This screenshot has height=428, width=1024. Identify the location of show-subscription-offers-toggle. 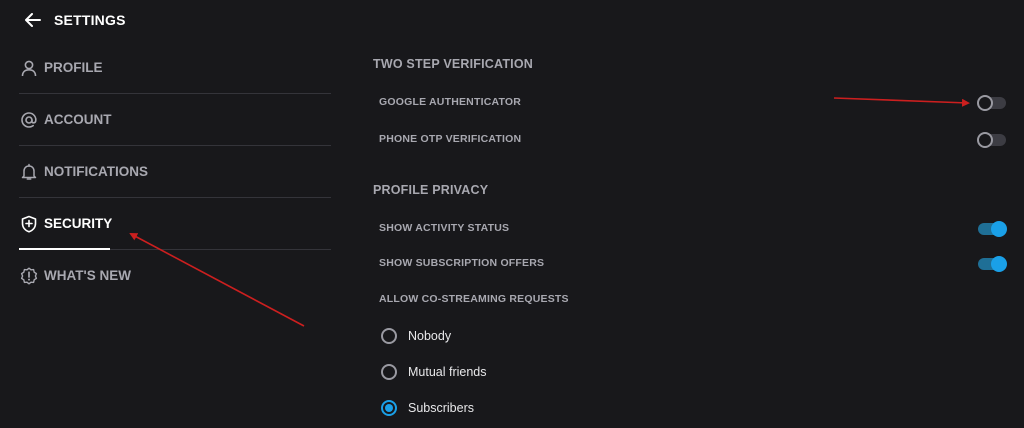
(992, 264).